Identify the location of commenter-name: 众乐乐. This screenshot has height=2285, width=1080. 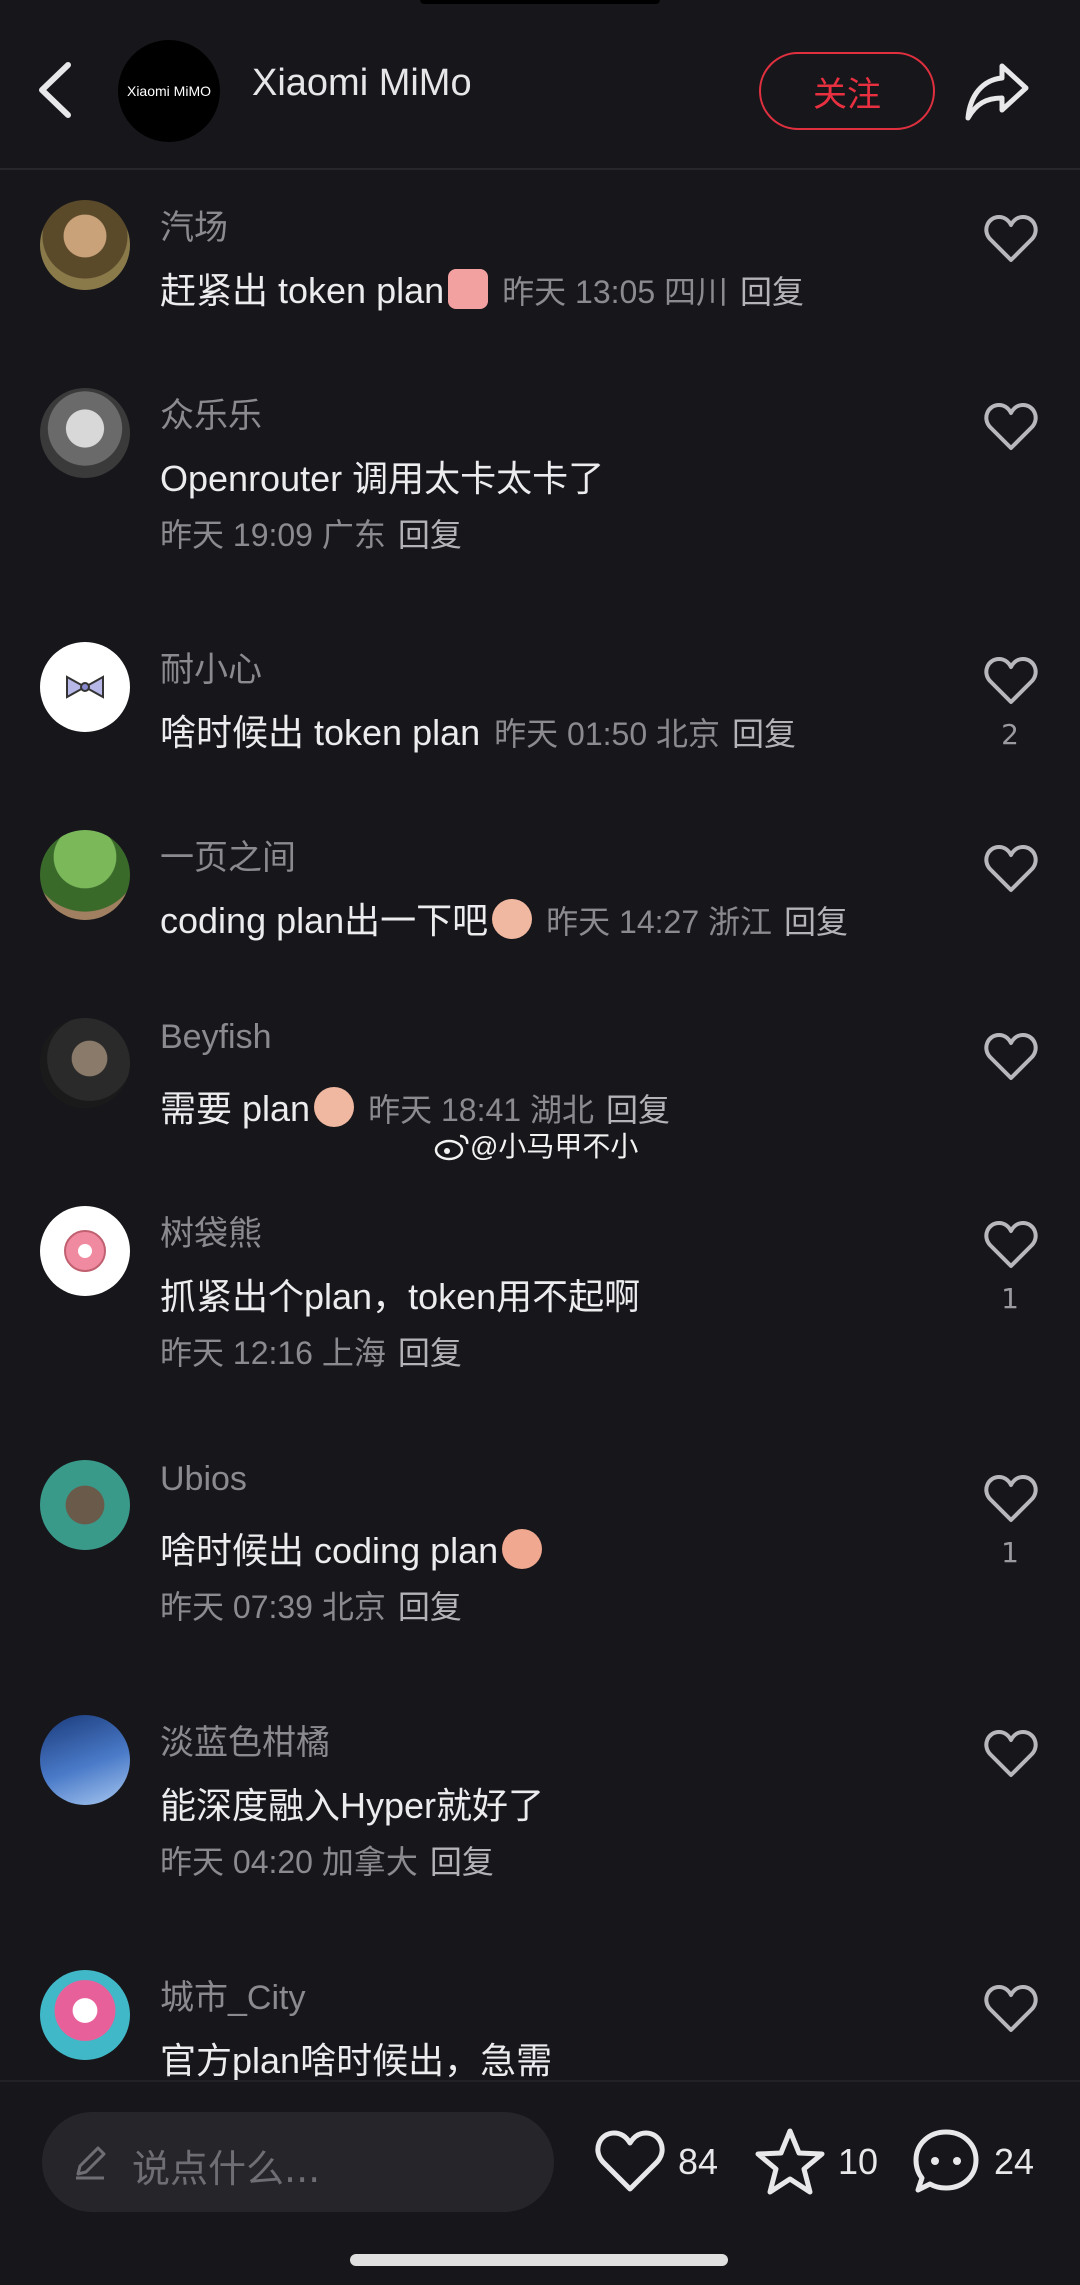
(211, 412).